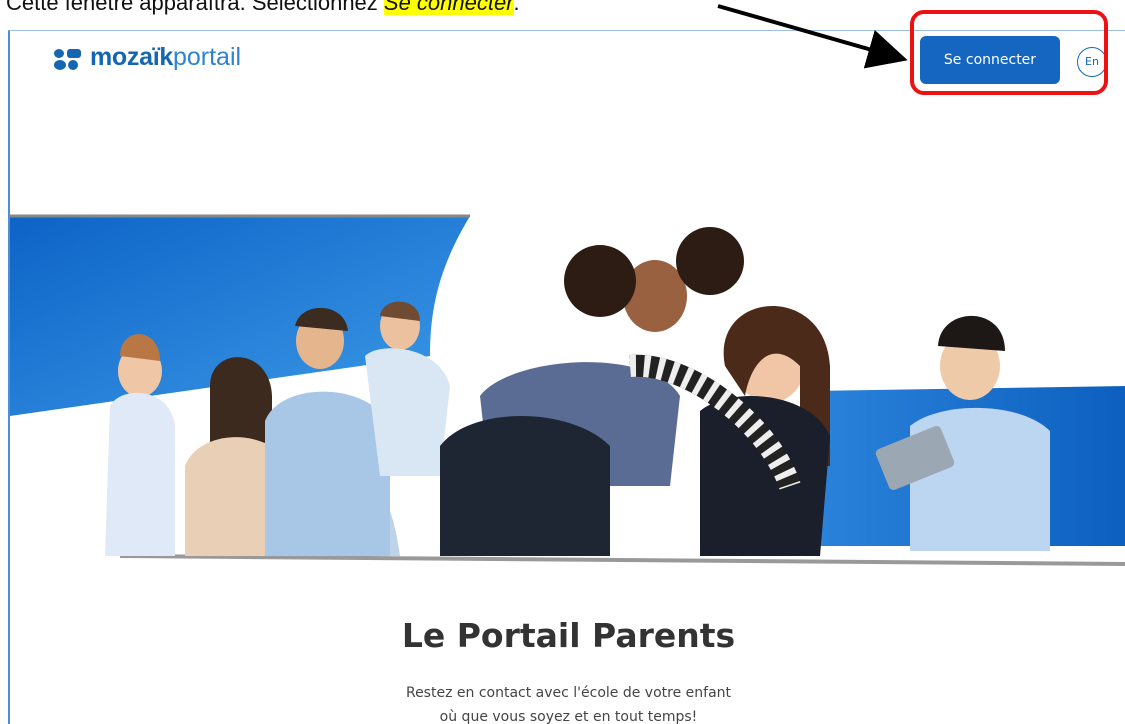 Image resolution: width=1125 pixels, height=724 pixels. What do you see at coordinates (131, 57) in the screenshot?
I see `logo-text-bold: mozaïk` at bounding box center [131, 57].